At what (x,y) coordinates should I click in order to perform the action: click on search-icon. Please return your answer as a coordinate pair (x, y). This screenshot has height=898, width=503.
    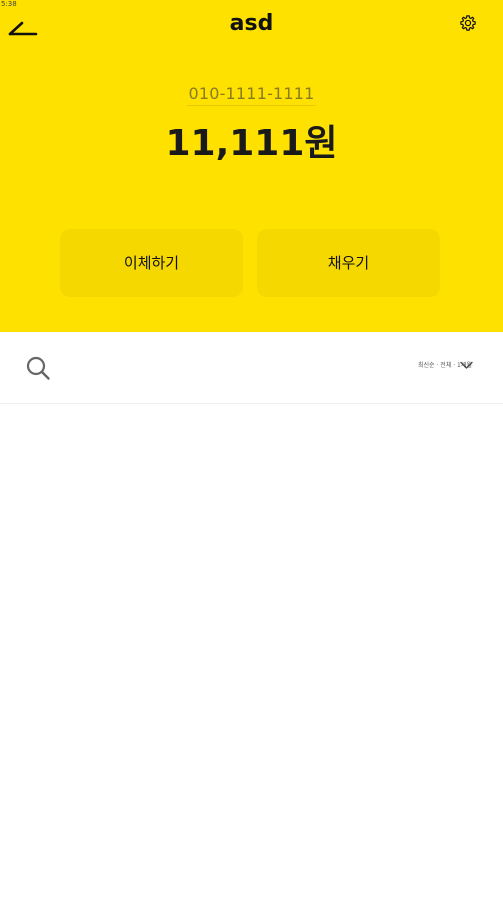
    Looking at the image, I should click on (38, 368).